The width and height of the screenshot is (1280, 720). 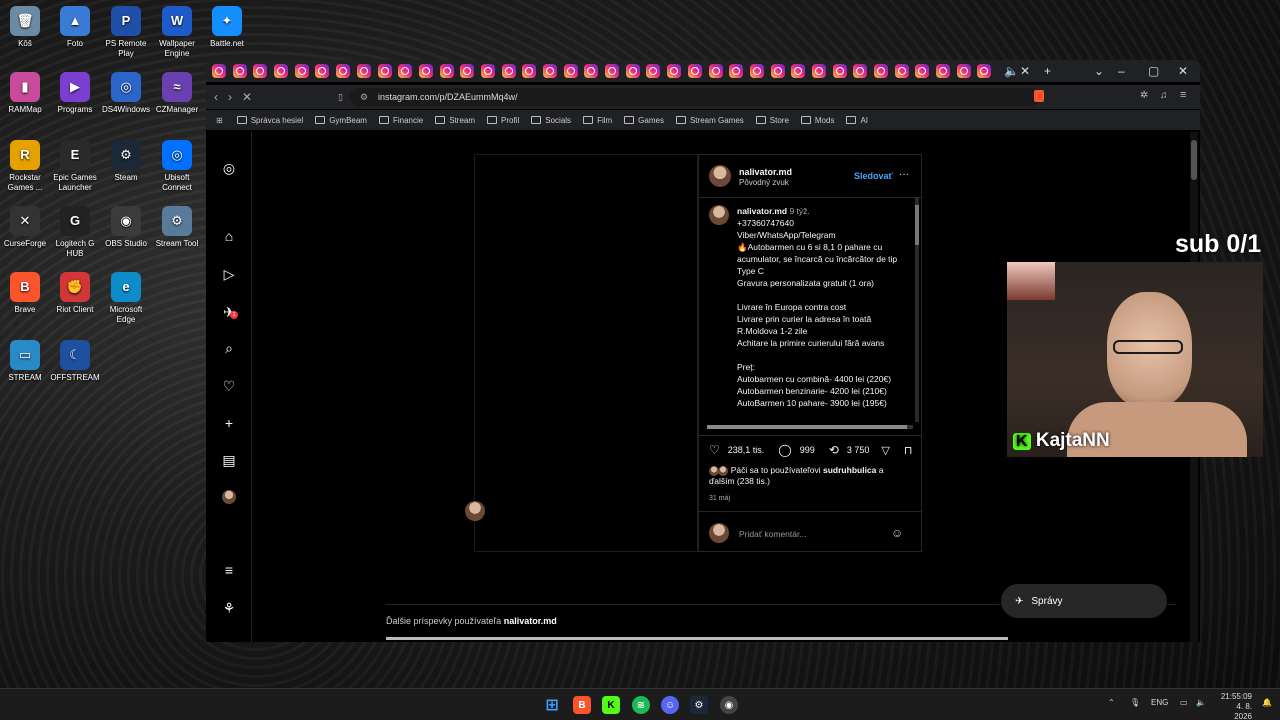 I want to click on apps-grid-icon: ⚘, so click(x=229, y=608).